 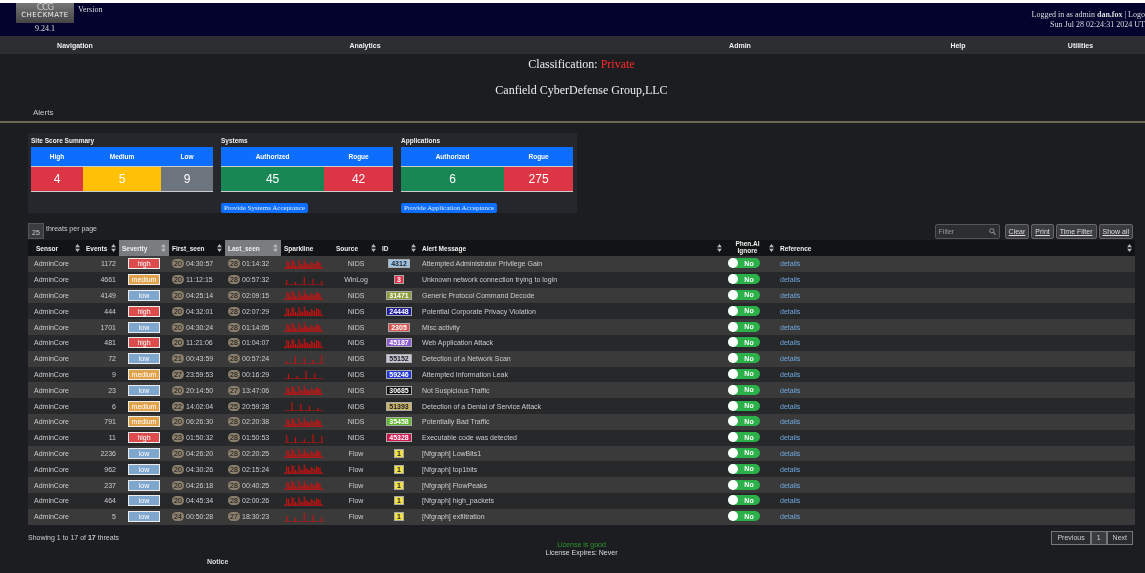 What do you see at coordinates (187, 179) in the screenshot?
I see `score-value: 9` at bounding box center [187, 179].